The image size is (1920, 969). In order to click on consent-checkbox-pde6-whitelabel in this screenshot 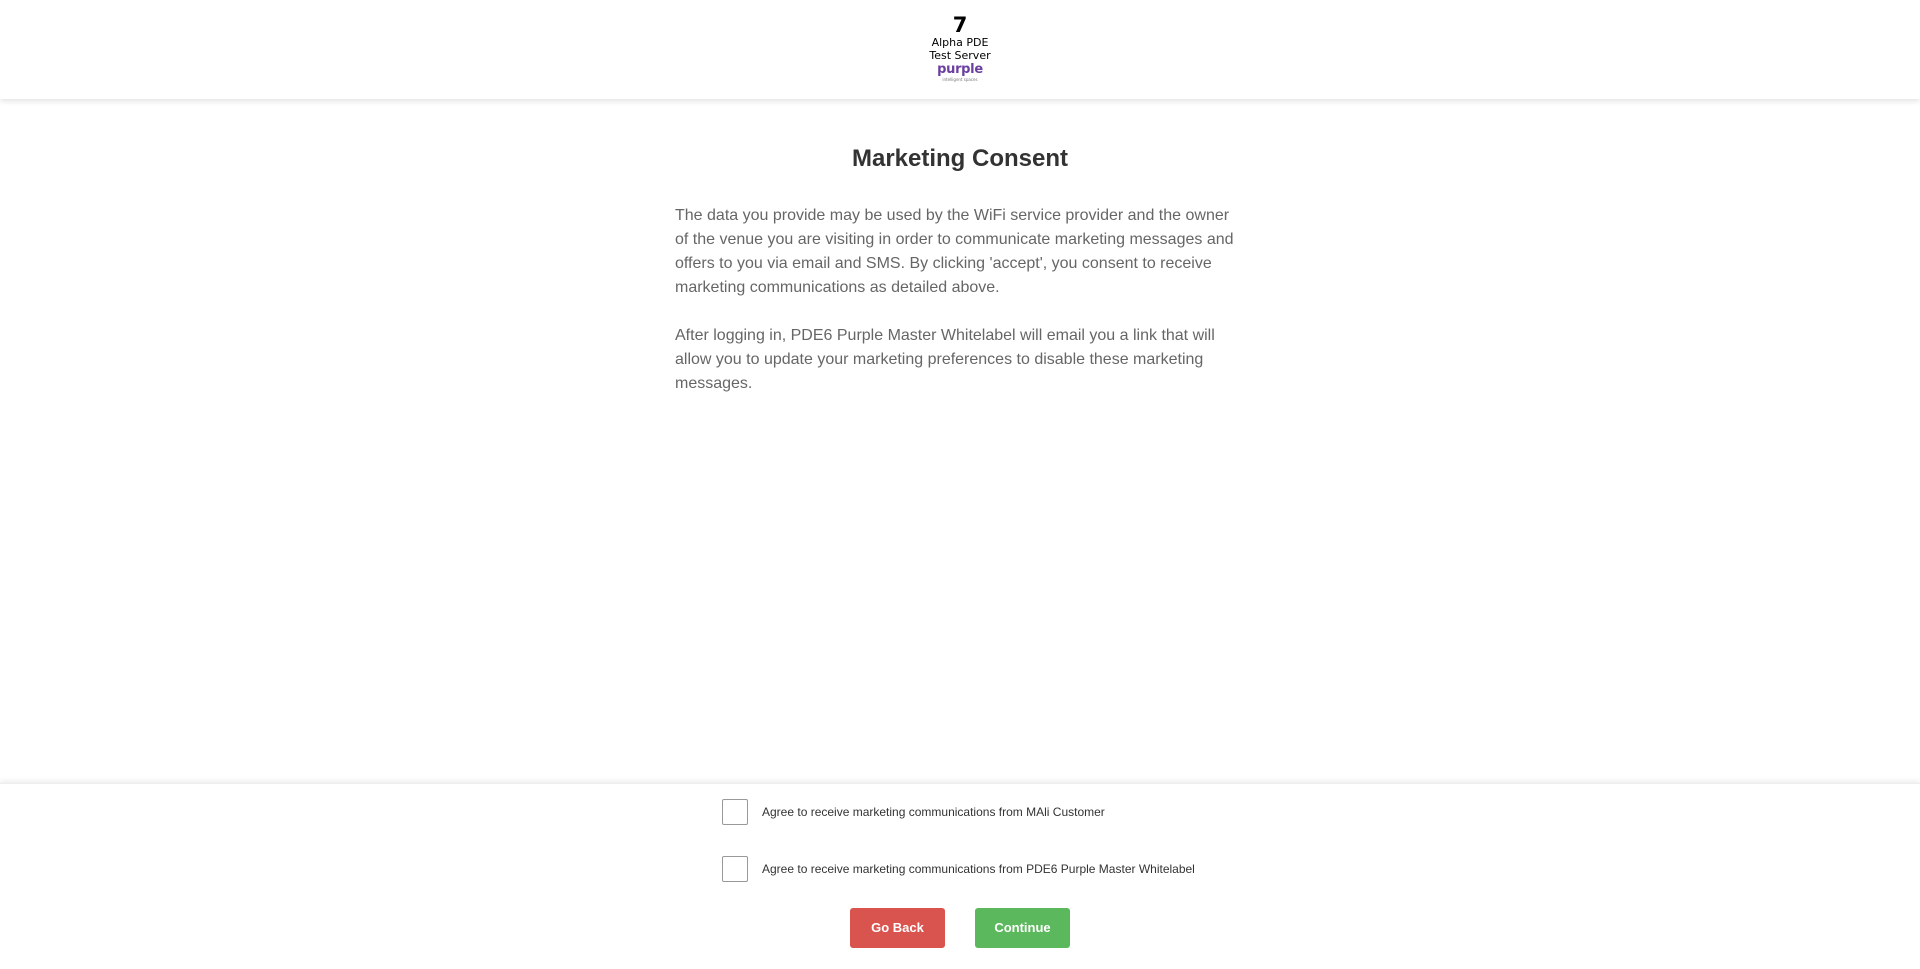, I will do `click(735, 869)`.